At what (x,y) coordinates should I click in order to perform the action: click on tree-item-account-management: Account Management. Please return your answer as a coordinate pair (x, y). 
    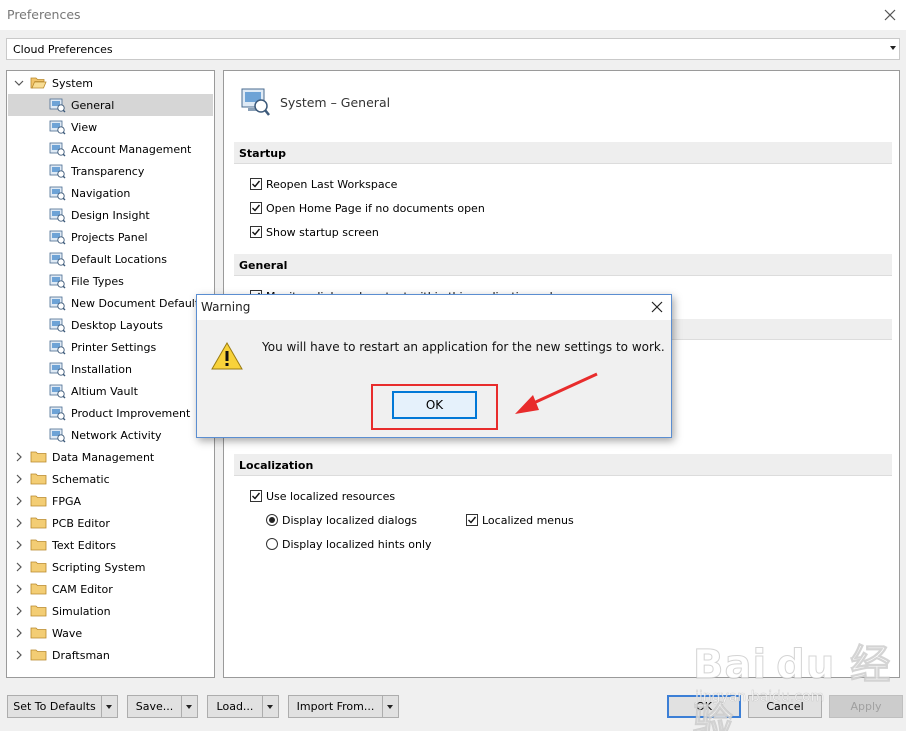
    Looking at the image, I should click on (110, 149).